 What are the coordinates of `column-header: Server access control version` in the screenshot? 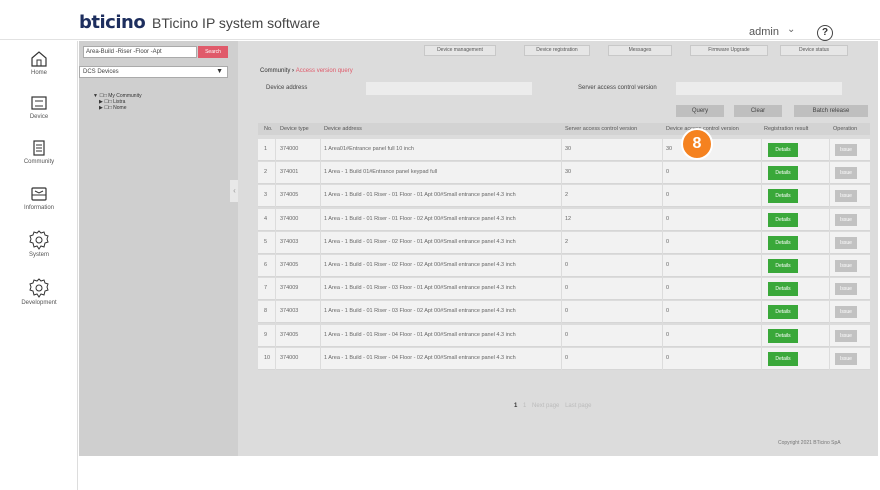 It's located at (601, 129).